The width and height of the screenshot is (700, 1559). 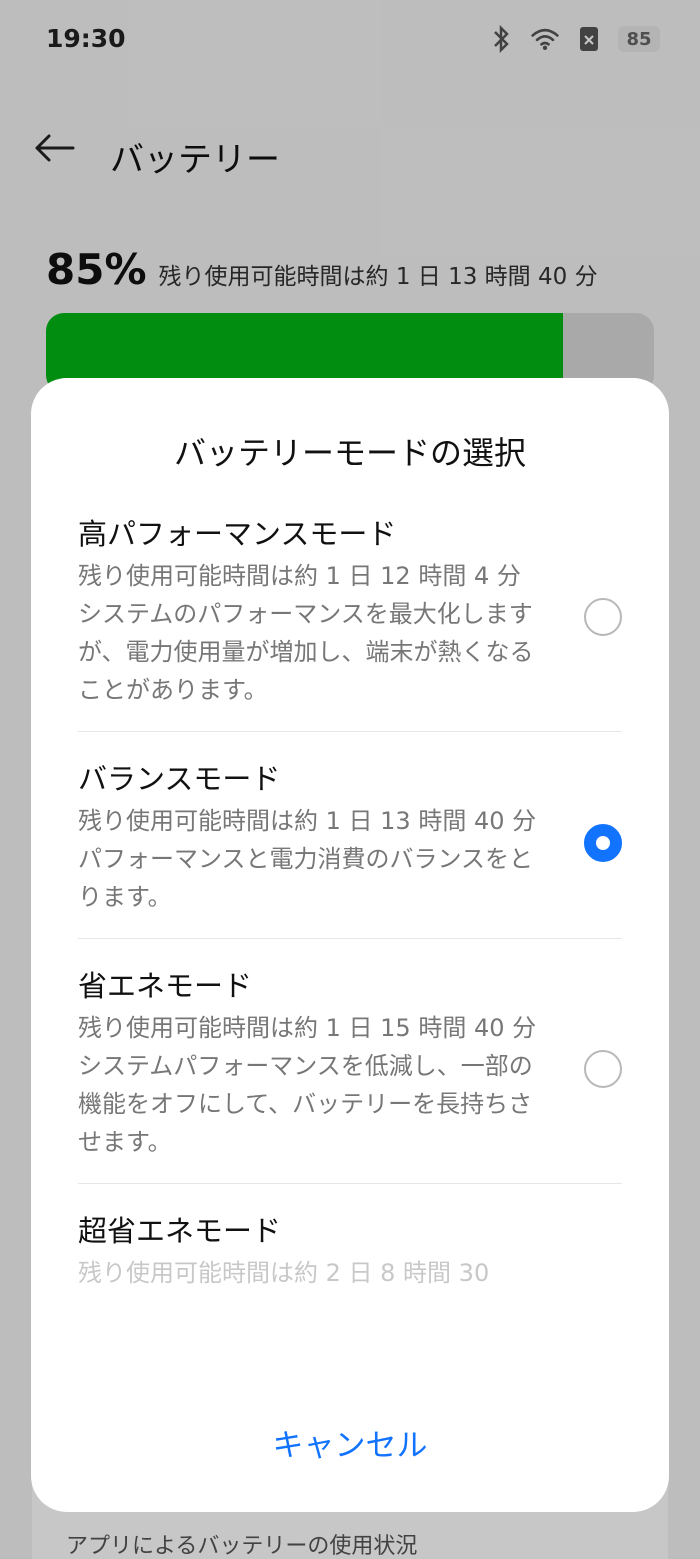 I want to click on mode-option-ultra-power-saving: 超省エネモード 残り使用可能時間は約 2 日 8 時間 30, so click(x=350, y=1257).